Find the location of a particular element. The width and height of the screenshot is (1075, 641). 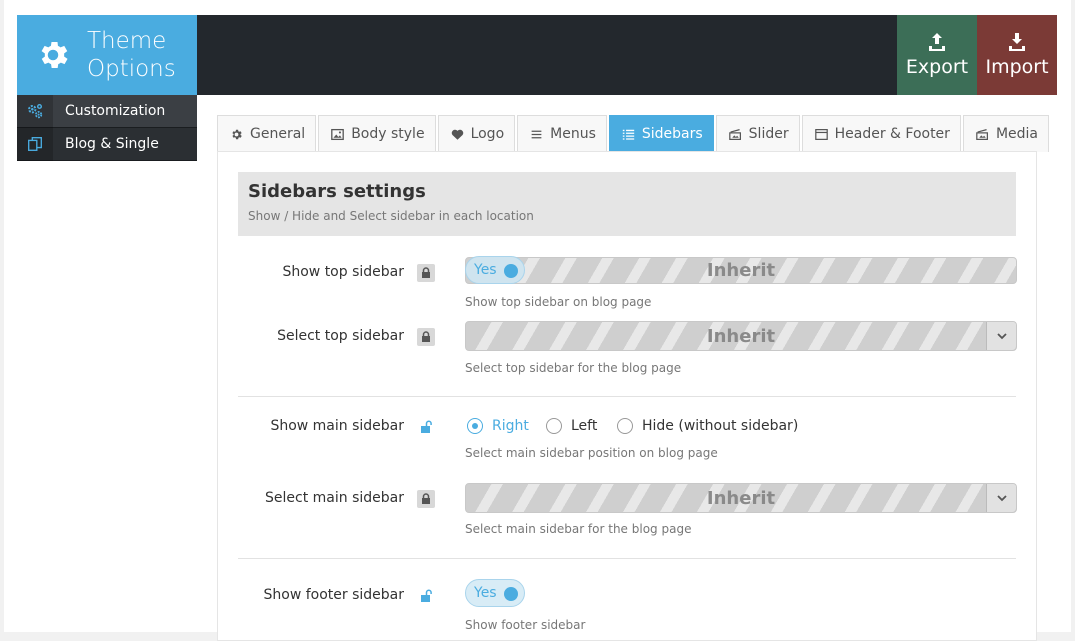

tab-logo: Logo is located at coordinates (476, 133).